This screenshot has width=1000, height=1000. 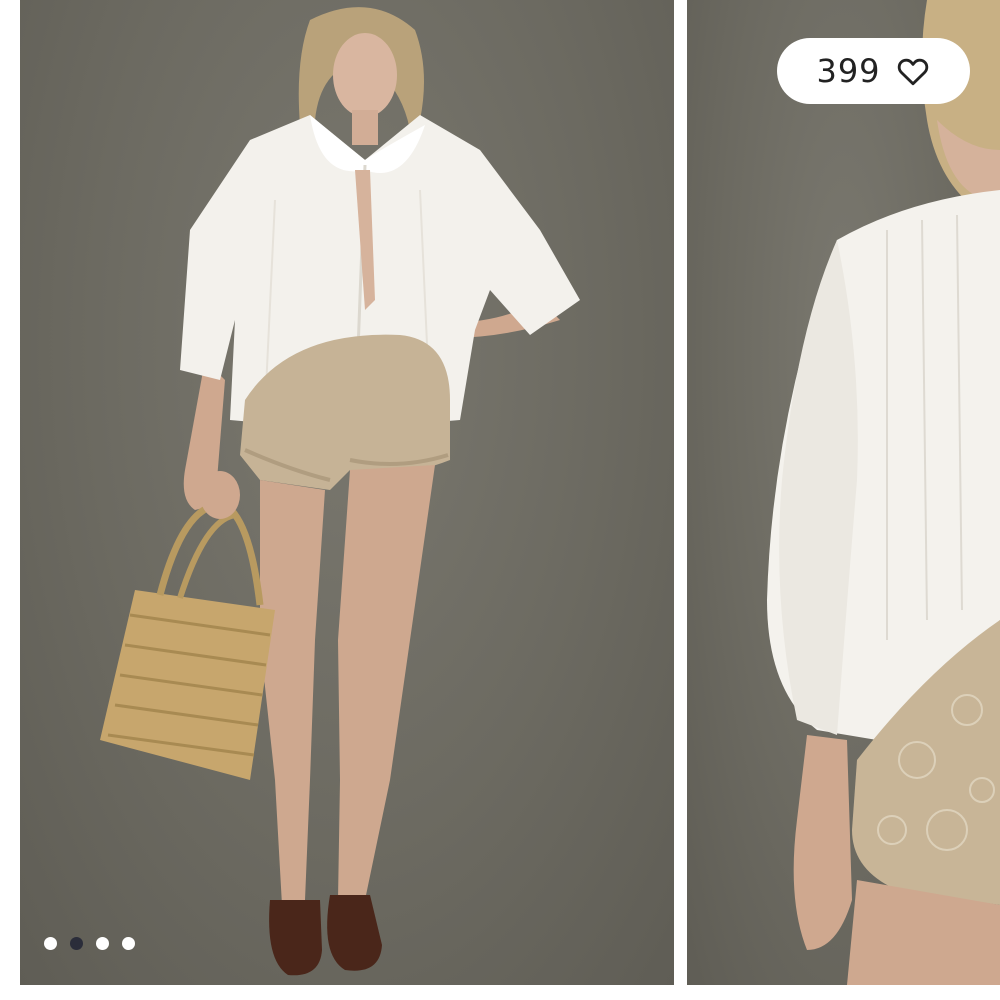 I want to click on like-count: 399, so click(x=848, y=71).